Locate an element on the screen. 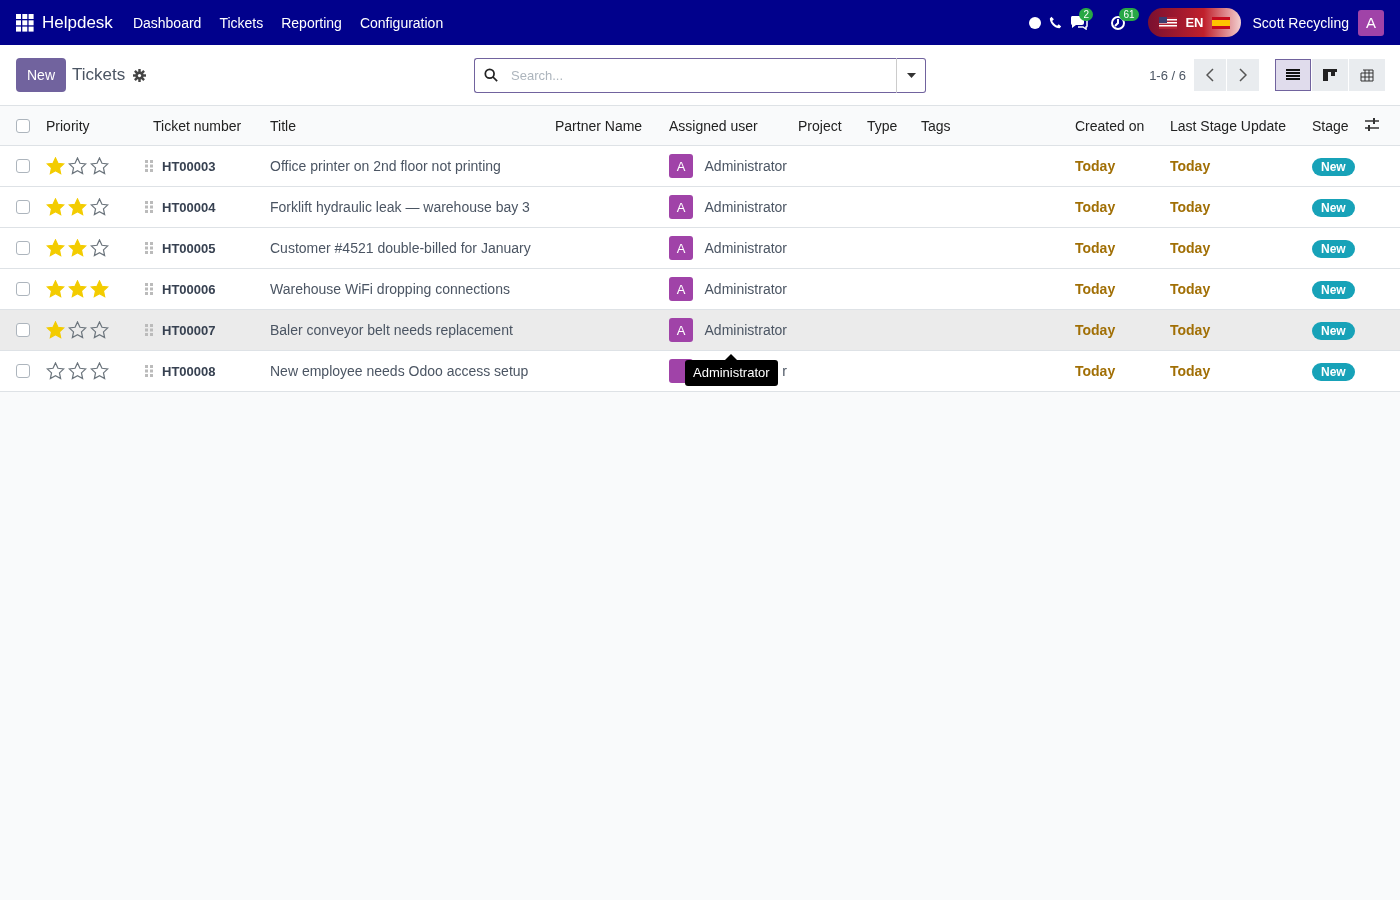 This screenshot has height=900, width=1400. ticket-title: Customer #4521 double-billed for January is located at coordinates (400, 248).